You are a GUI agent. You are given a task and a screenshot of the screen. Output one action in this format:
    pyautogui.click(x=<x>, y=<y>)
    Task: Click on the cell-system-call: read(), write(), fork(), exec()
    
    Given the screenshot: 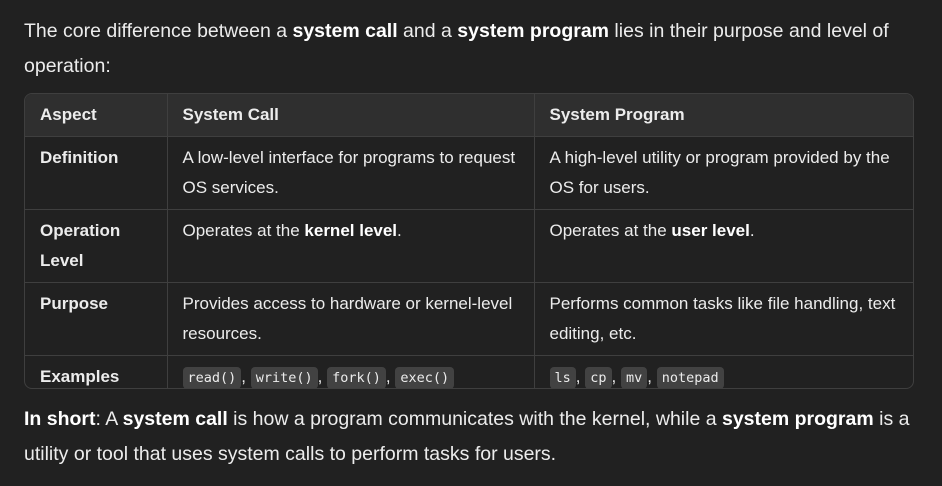 What is the action you would take?
    pyautogui.click(x=351, y=371)
    